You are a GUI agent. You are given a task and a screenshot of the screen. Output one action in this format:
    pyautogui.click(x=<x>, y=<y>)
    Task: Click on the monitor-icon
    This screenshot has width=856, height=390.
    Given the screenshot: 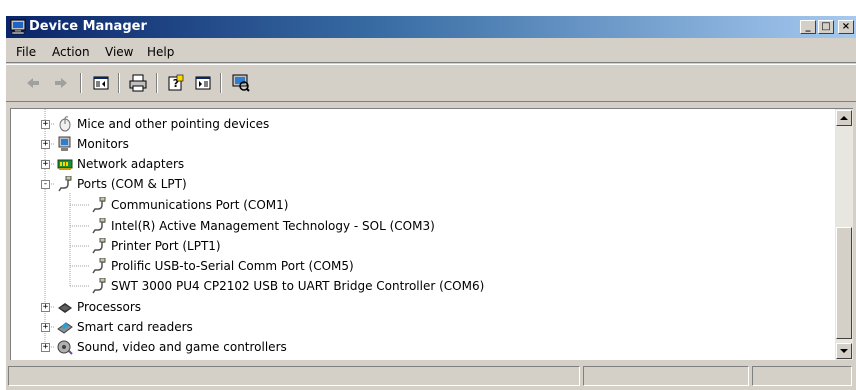 What is the action you would take?
    pyautogui.click(x=64, y=143)
    